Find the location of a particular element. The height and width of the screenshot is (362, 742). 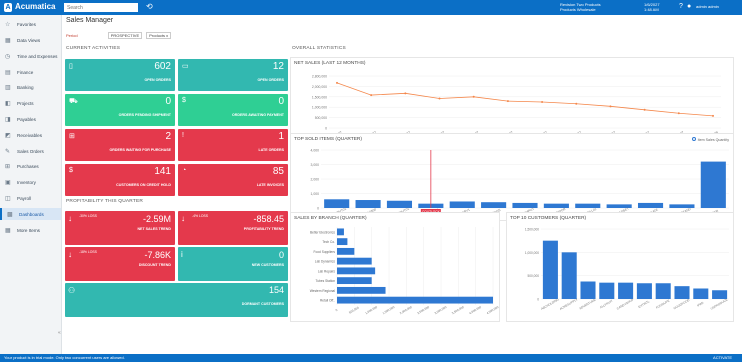

sidebar-item-payroll: ◫ Payroll is located at coordinates (30, 199).